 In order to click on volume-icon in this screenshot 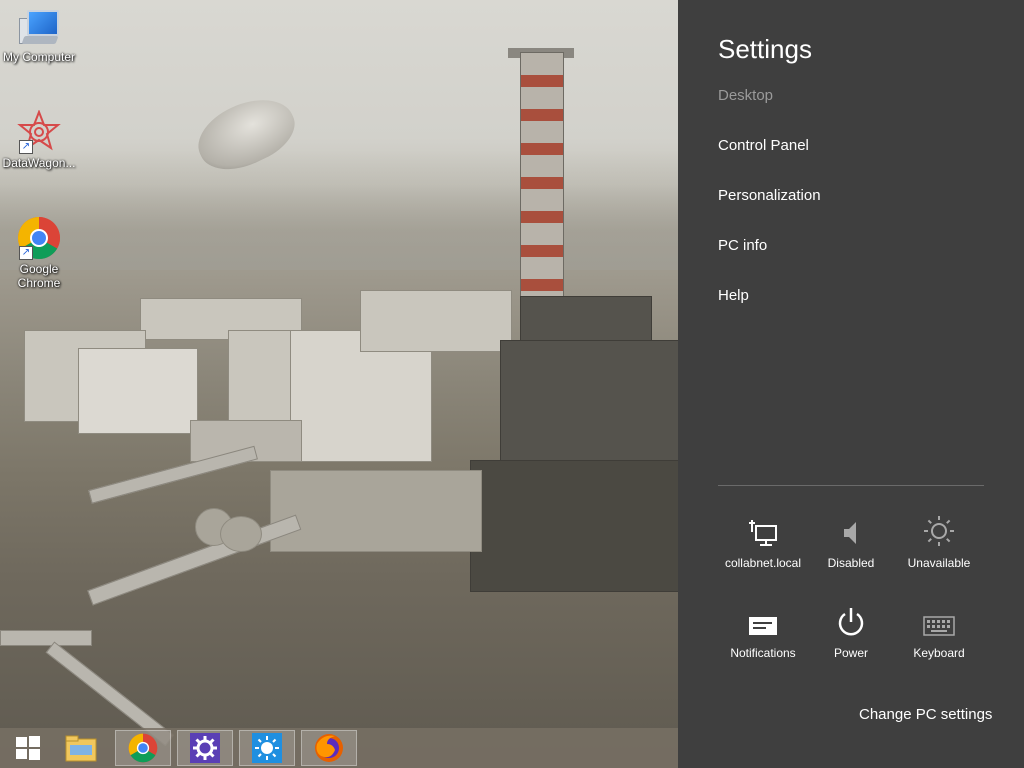, I will do `click(850, 533)`.